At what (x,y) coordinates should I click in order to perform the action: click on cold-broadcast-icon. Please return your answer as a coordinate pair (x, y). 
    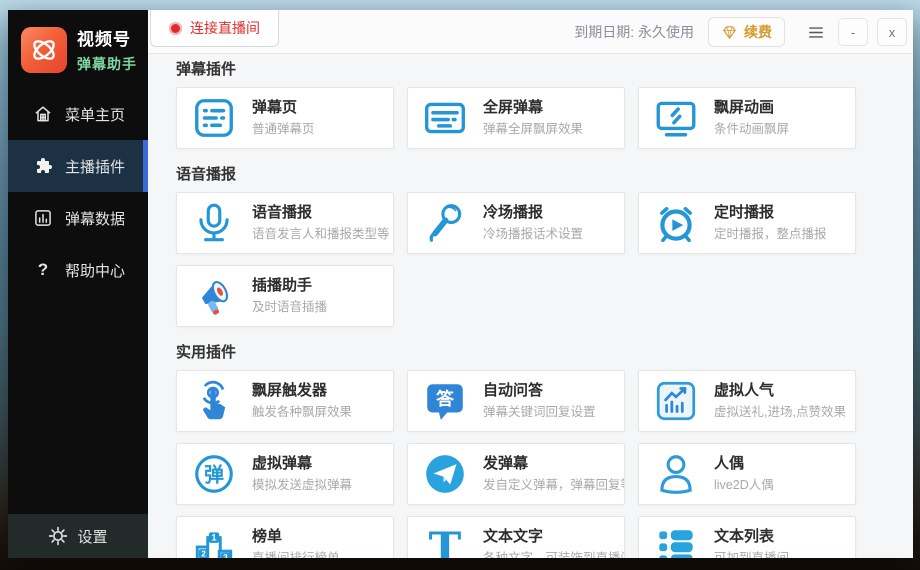
    Looking at the image, I should click on (445, 223).